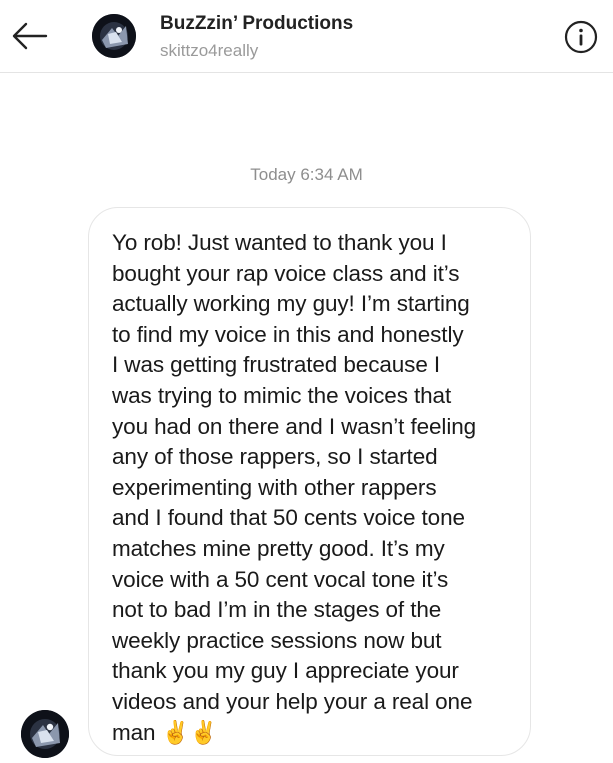  I want to click on sender-avatar, so click(45, 734).